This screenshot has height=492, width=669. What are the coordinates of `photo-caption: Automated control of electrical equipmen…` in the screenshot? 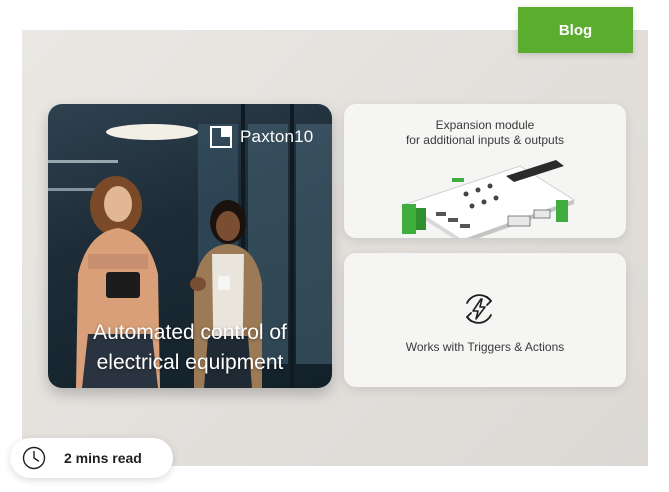 It's located at (190, 348).